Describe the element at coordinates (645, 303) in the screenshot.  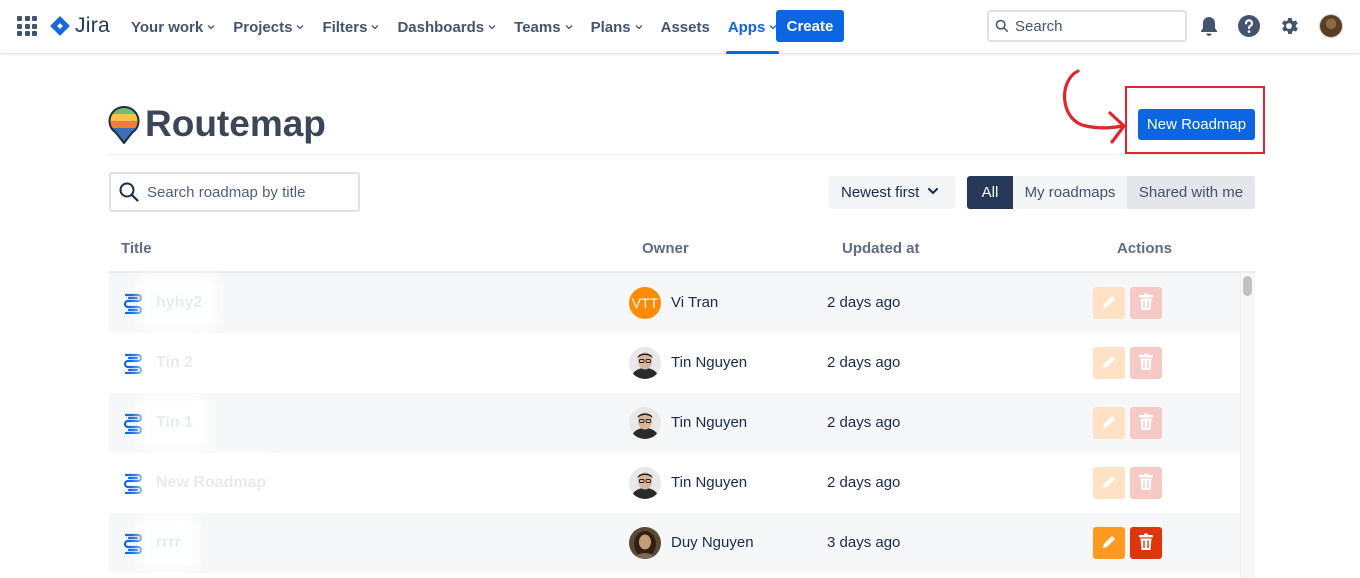
I see `owner-avatar: VTT` at that location.